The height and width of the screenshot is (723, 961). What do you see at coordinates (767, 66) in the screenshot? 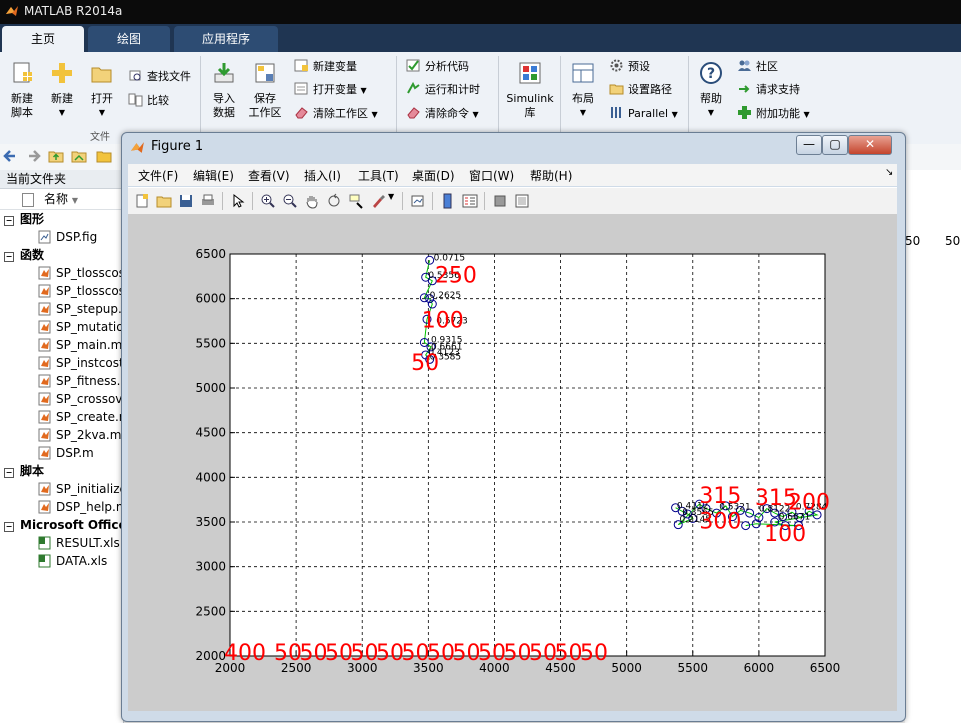
I see `community-label: 社区` at bounding box center [767, 66].